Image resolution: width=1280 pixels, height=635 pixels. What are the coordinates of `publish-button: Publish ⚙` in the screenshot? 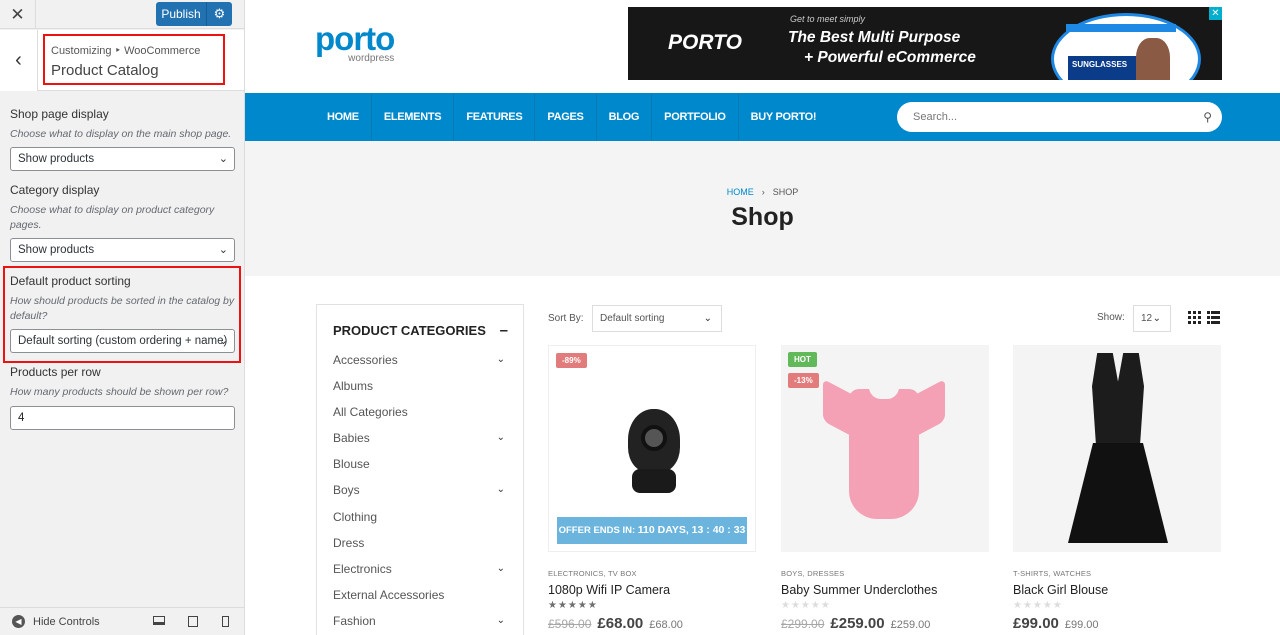 It's located at (194, 14).